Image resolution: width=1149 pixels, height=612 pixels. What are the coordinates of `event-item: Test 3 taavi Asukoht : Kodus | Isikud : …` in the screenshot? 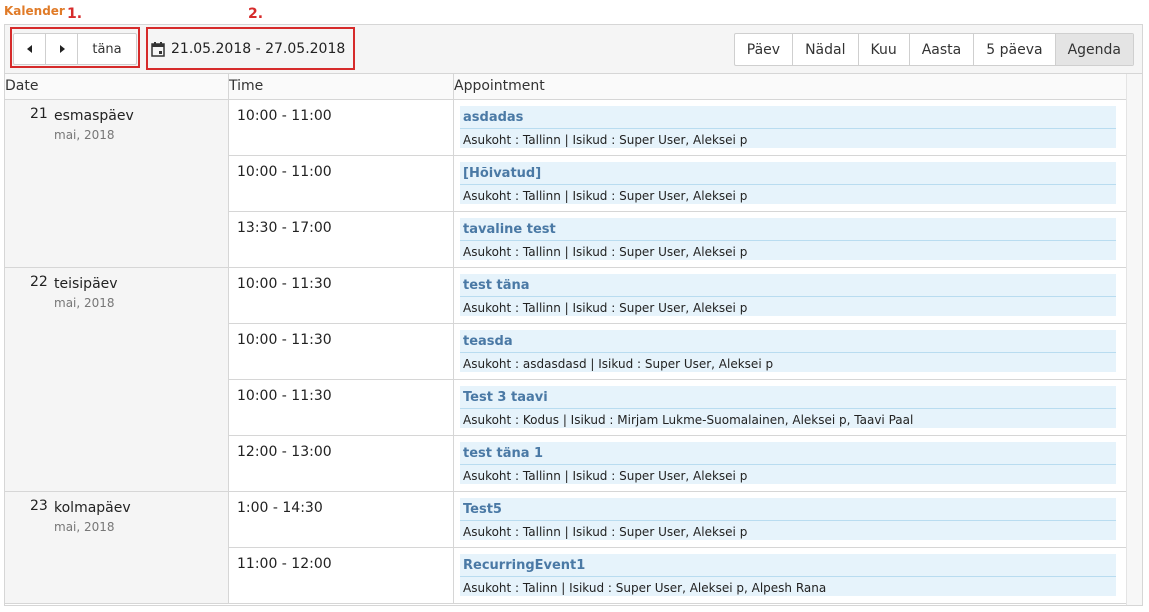 It's located at (788, 407).